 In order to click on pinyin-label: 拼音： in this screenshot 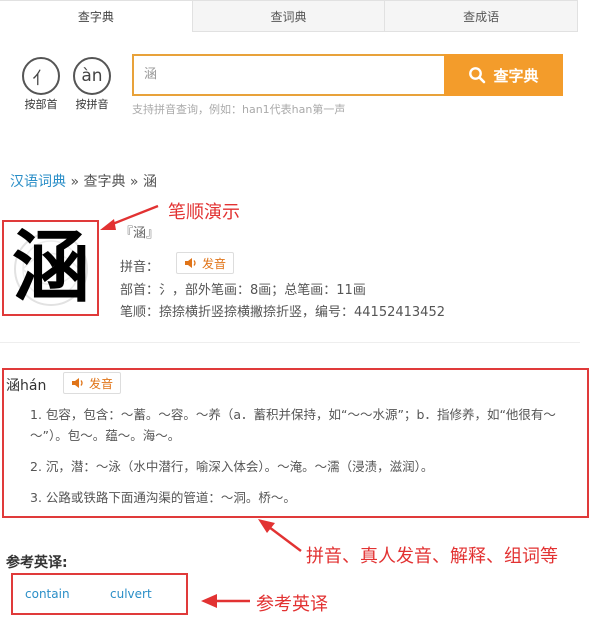, I will do `click(140, 267)`.